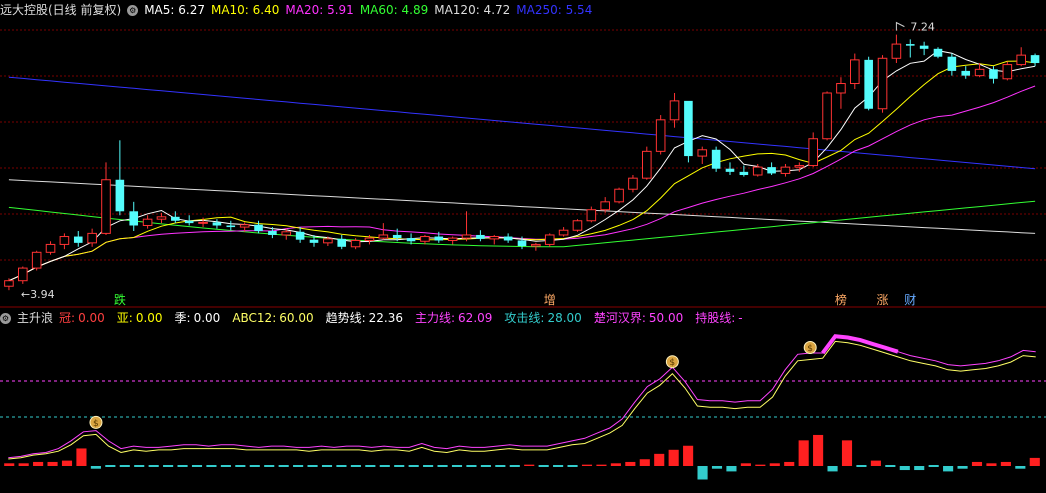 The image size is (1046, 493). I want to click on indicator-legend-item: 冠: 0.00, so click(82, 318).